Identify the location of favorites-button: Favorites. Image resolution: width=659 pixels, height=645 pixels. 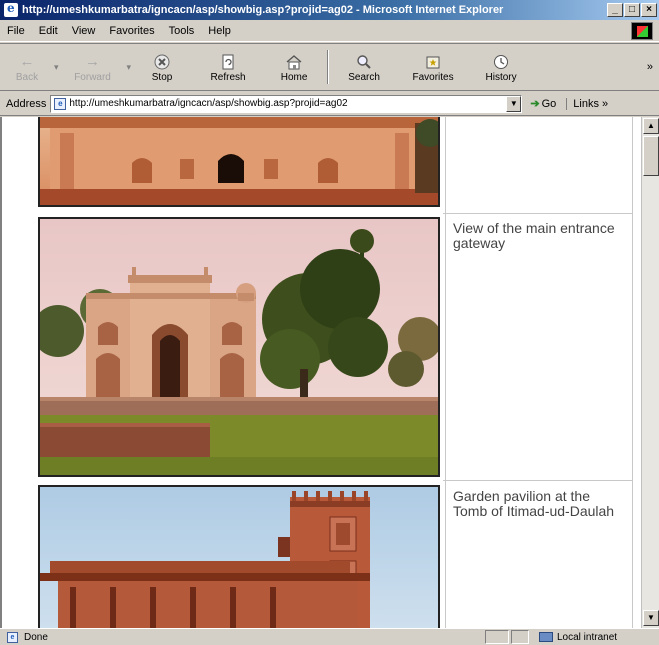
(433, 67).